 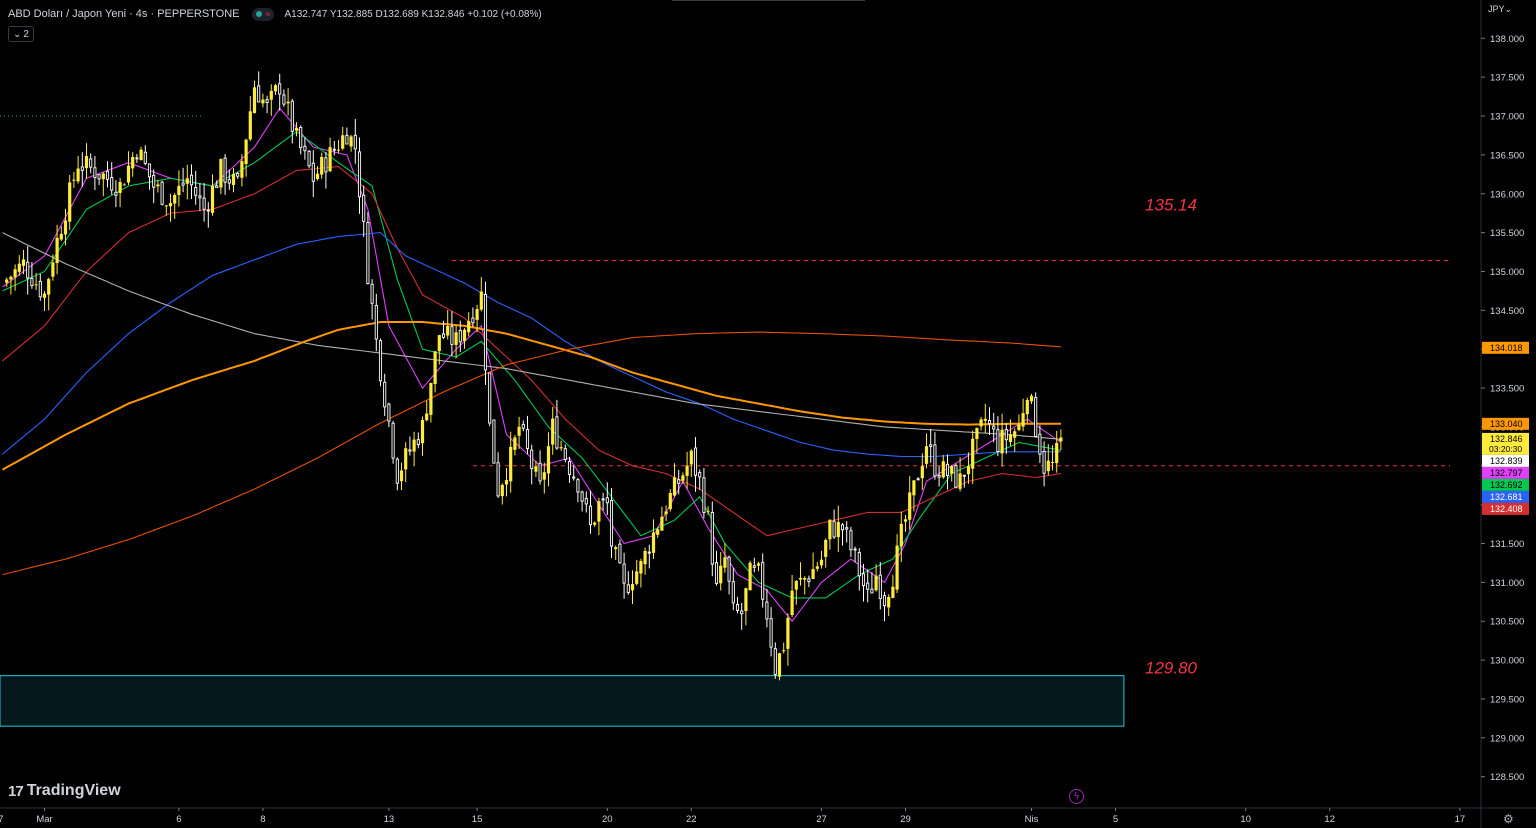 What do you see at coordinates (821, 819) in the screenshot?
I see `time-tick-label: 27` at bounding box center [821, 819].